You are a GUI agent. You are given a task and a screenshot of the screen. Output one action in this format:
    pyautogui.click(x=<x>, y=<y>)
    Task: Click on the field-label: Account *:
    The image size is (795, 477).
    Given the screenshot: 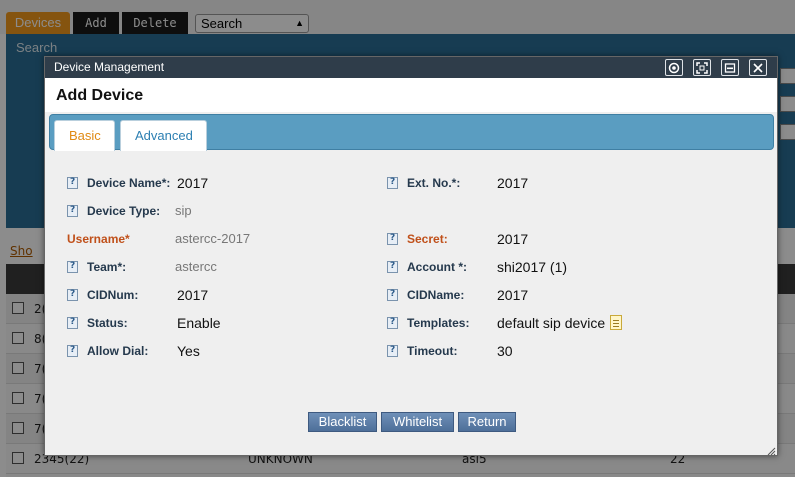 What is the action you would take?
    pyautogui.click(x=437, y=267)
    